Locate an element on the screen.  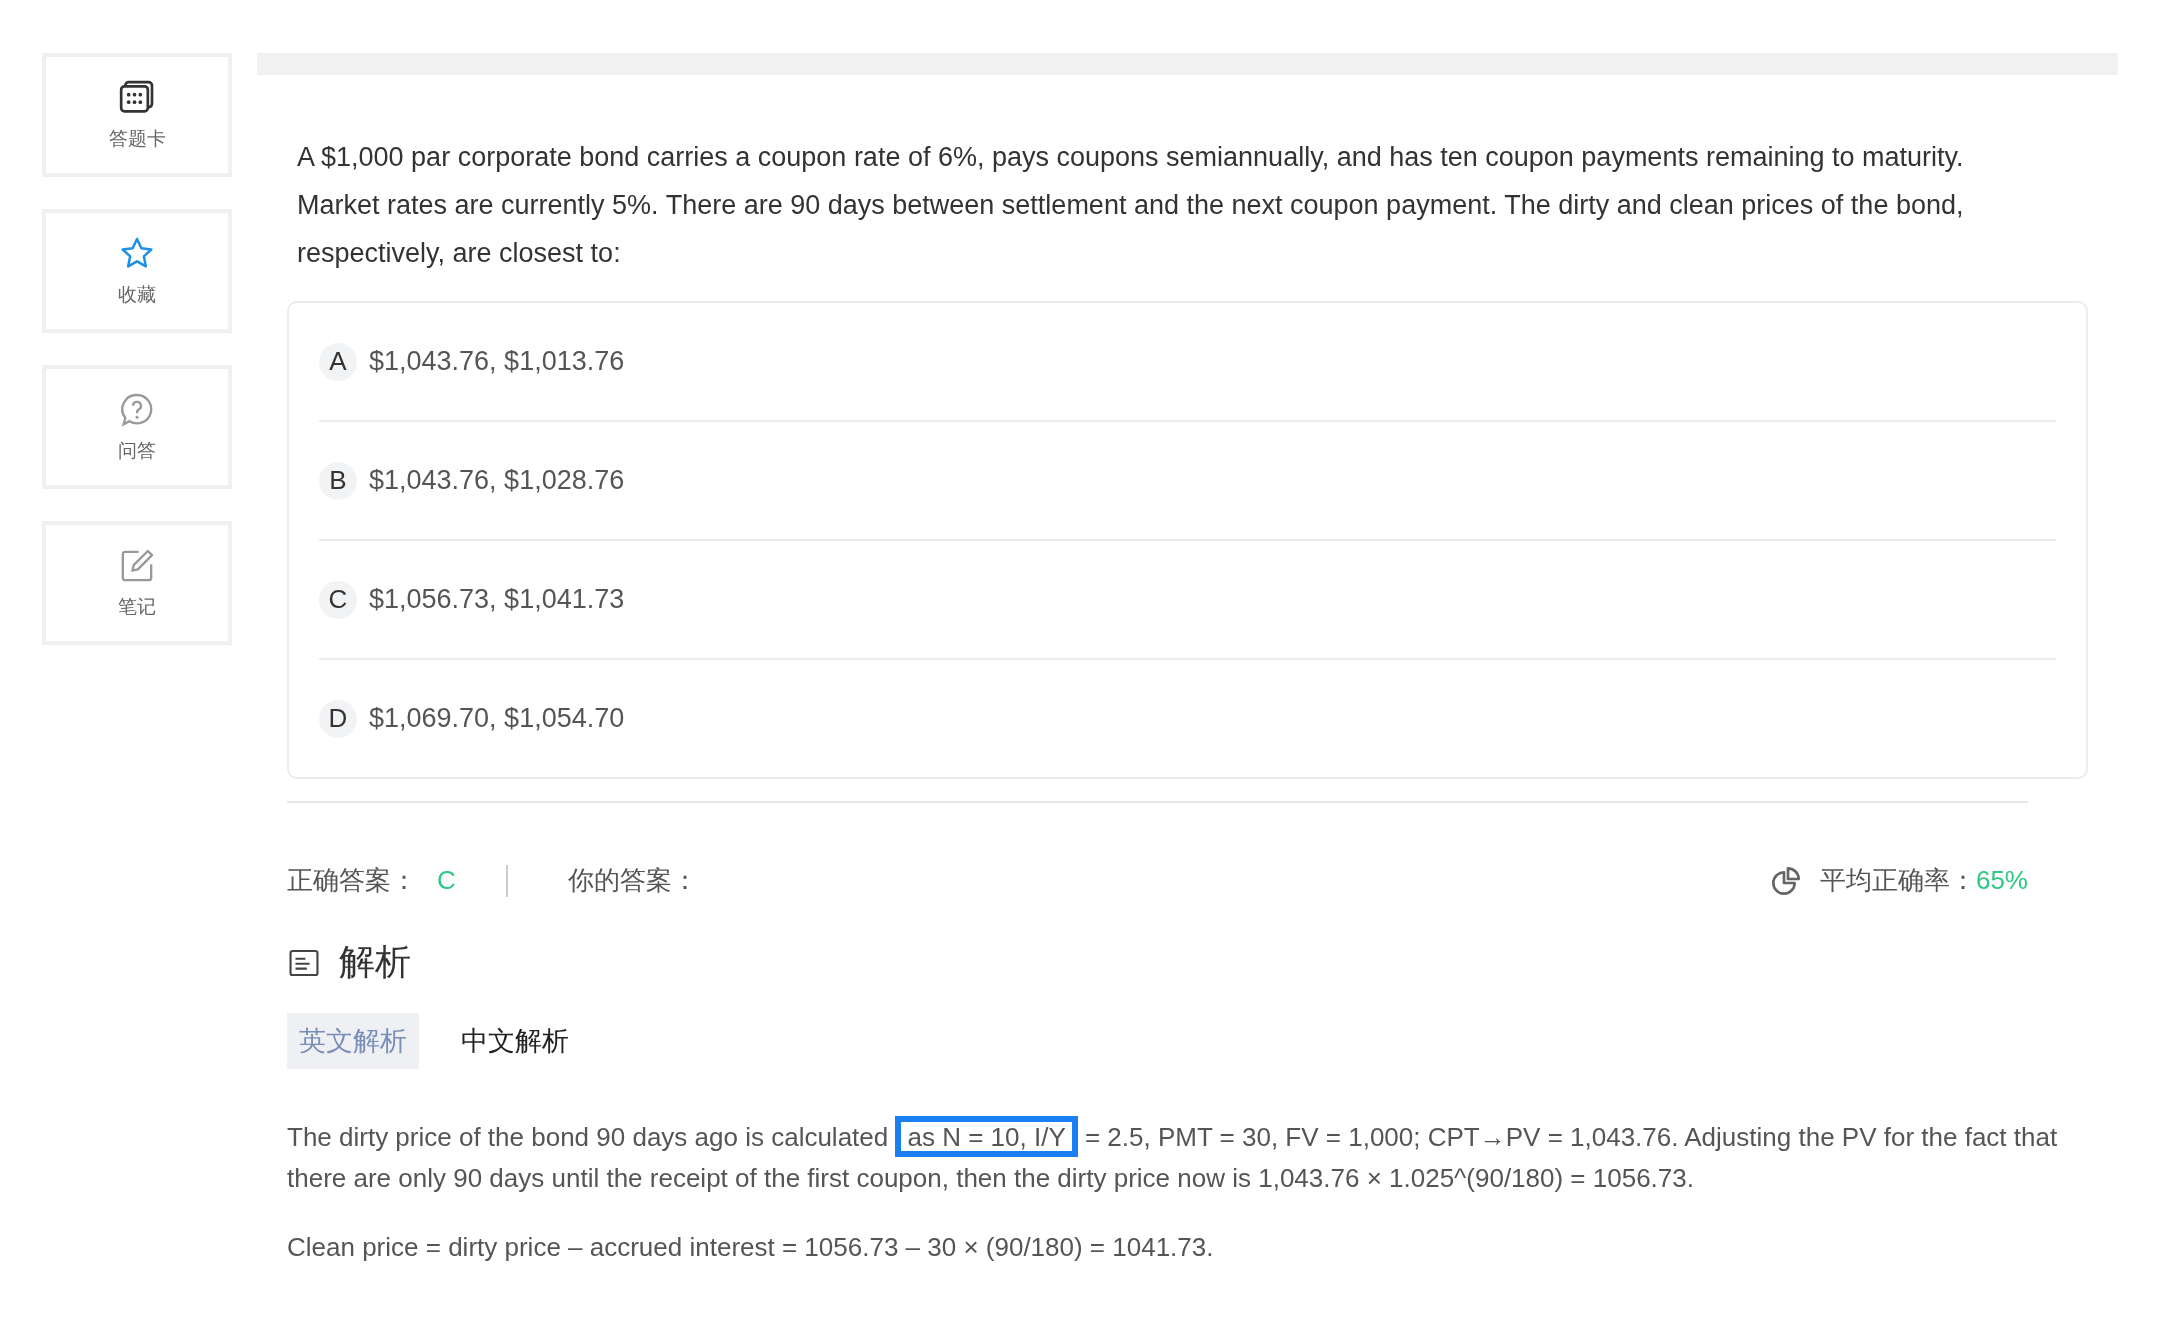
option-text: $1,069.70, $1,054.70 is located at coordinates (497, 718).